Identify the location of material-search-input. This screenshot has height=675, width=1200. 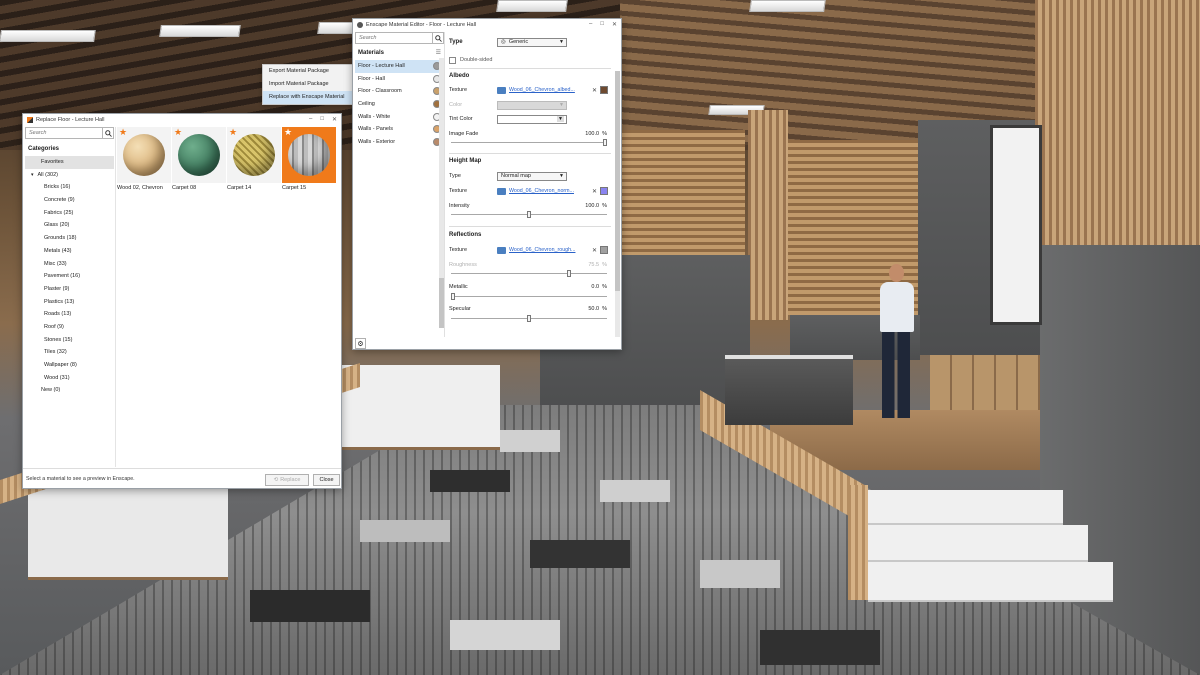
(394, 38).